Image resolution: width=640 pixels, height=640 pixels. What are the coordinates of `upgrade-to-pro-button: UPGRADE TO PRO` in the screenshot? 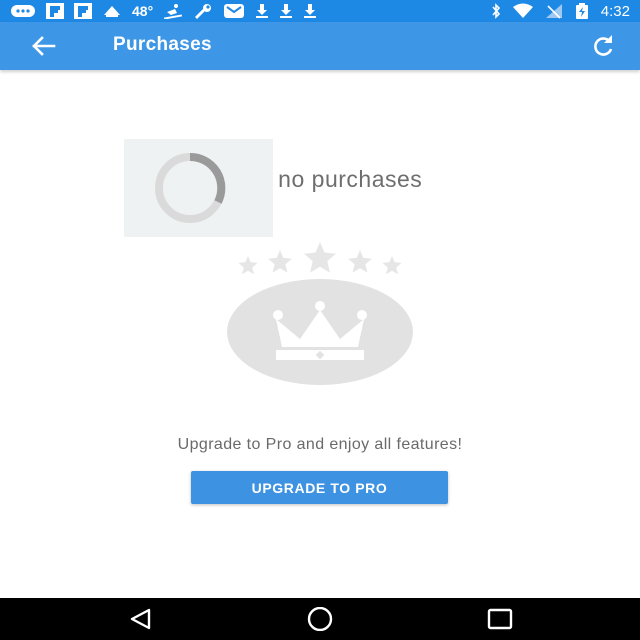 It's located at (319, 487).